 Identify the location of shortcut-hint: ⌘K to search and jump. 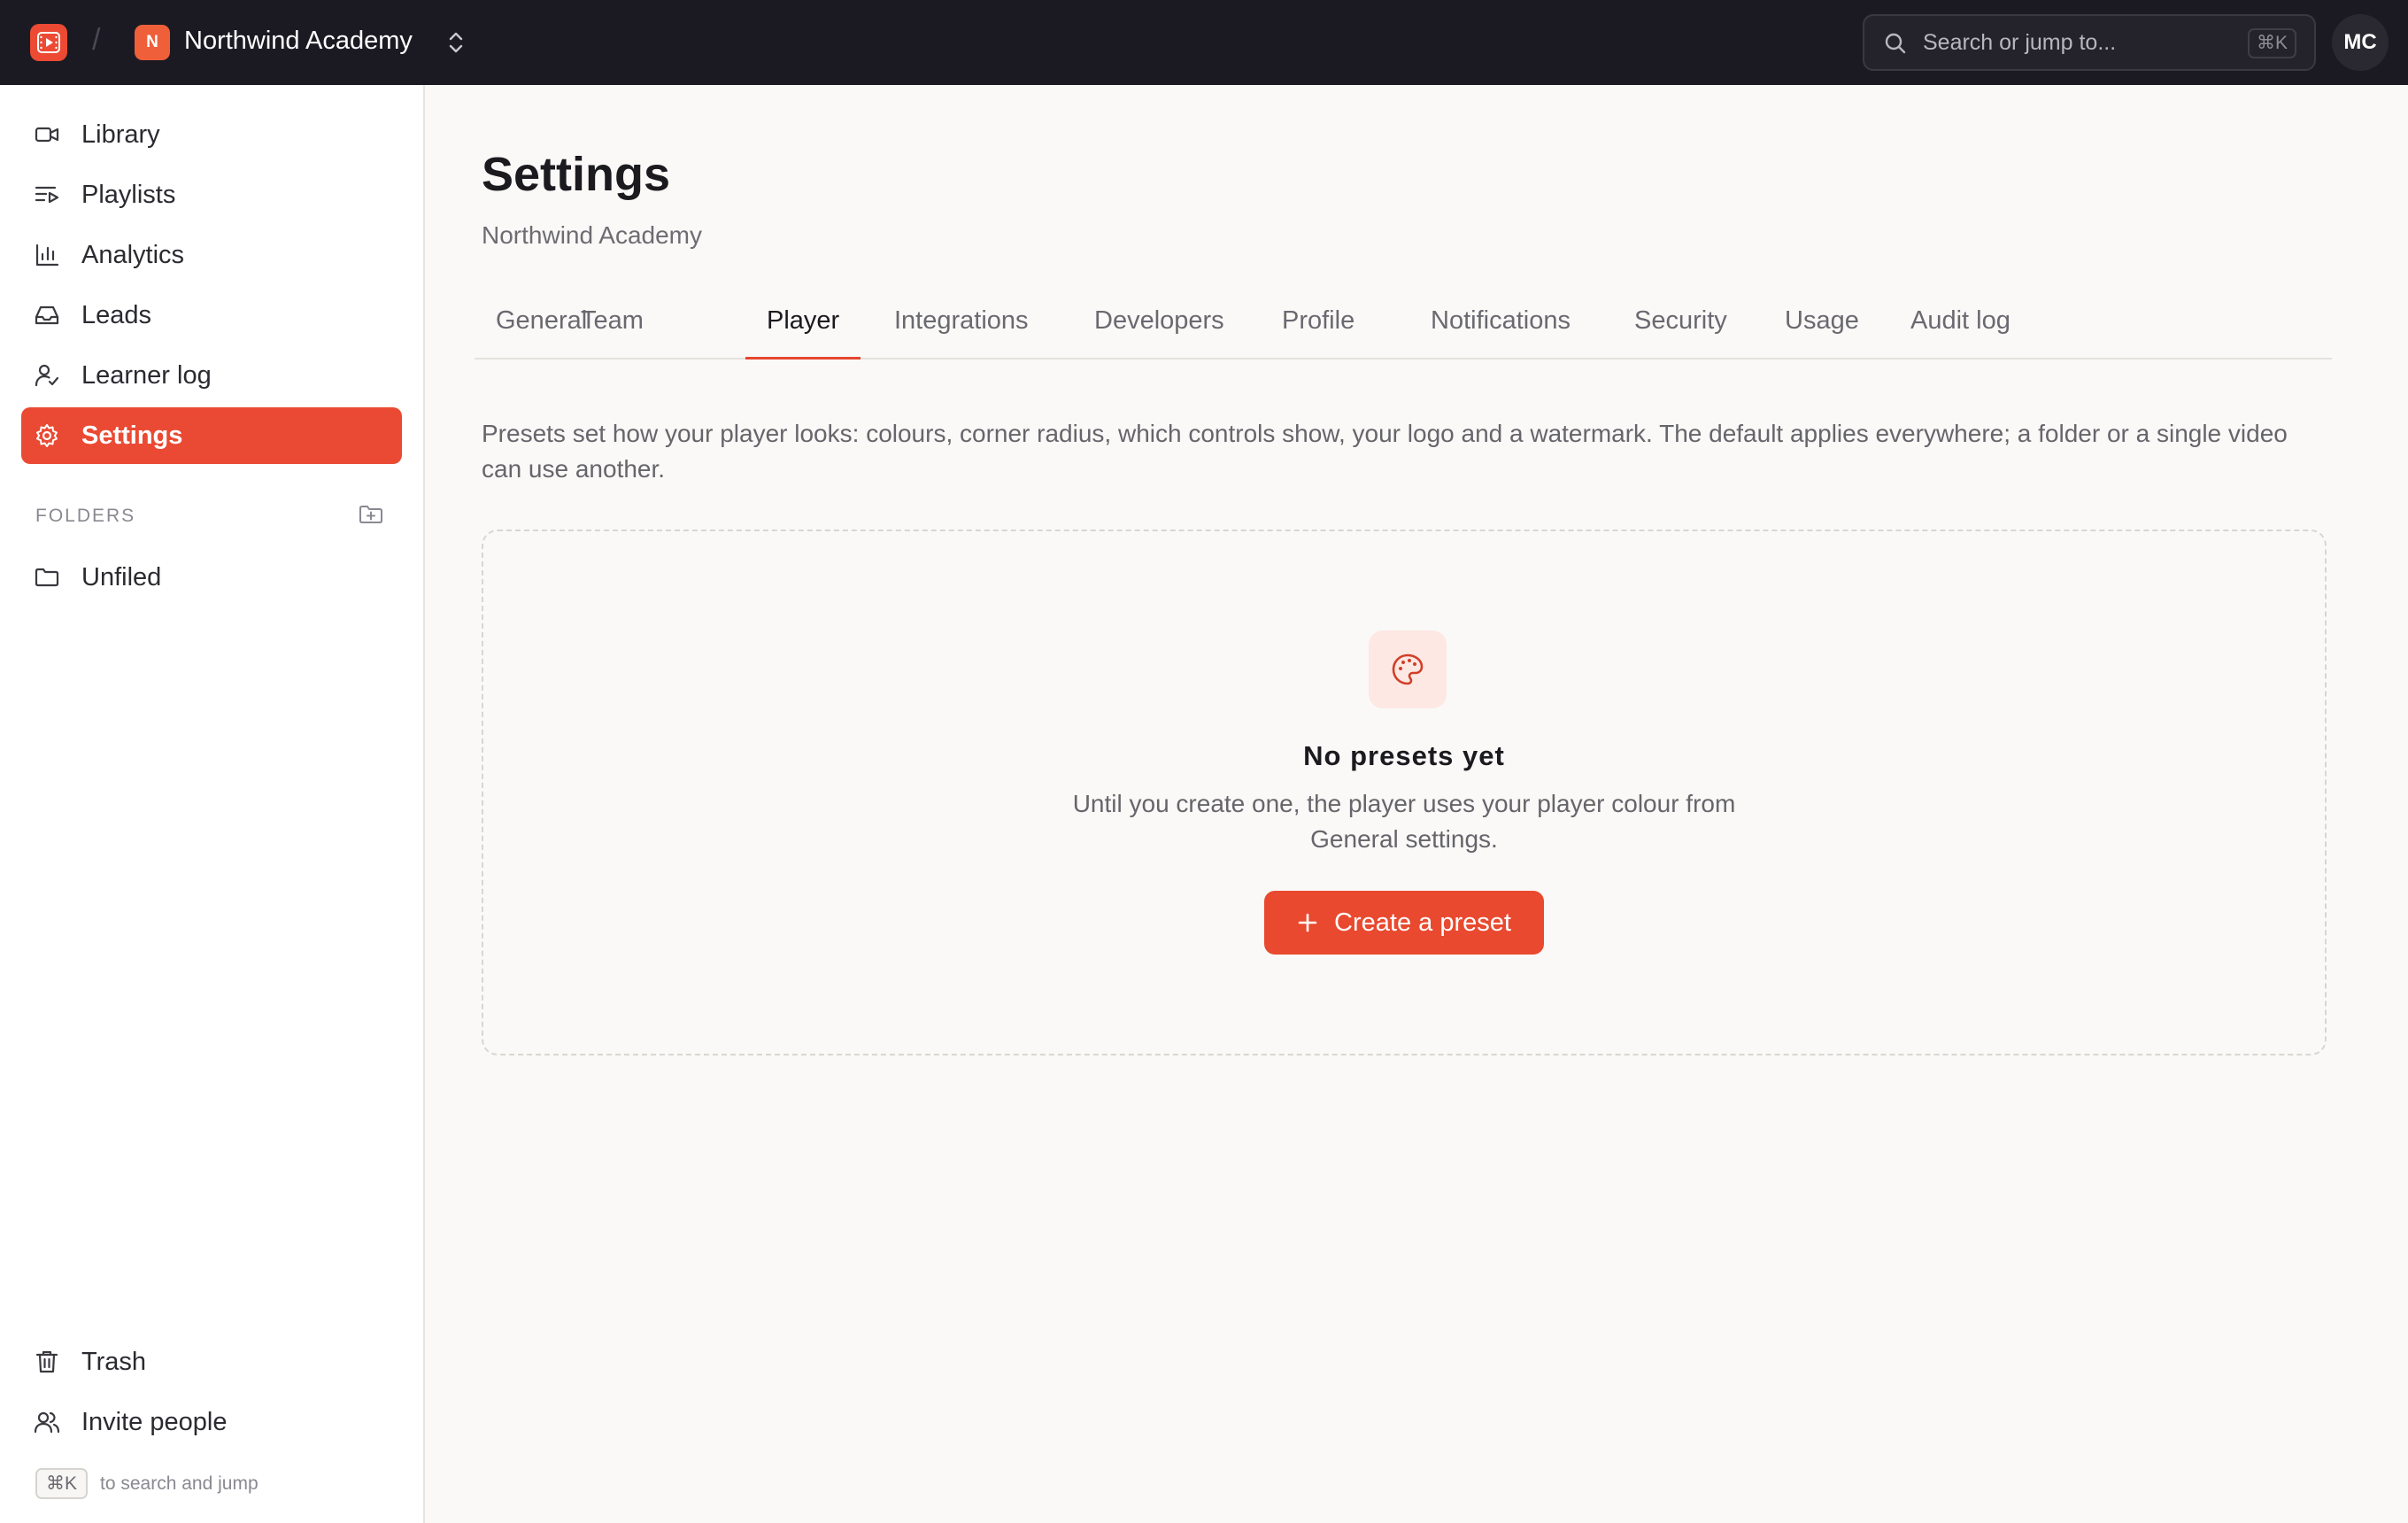
(147, 1483).